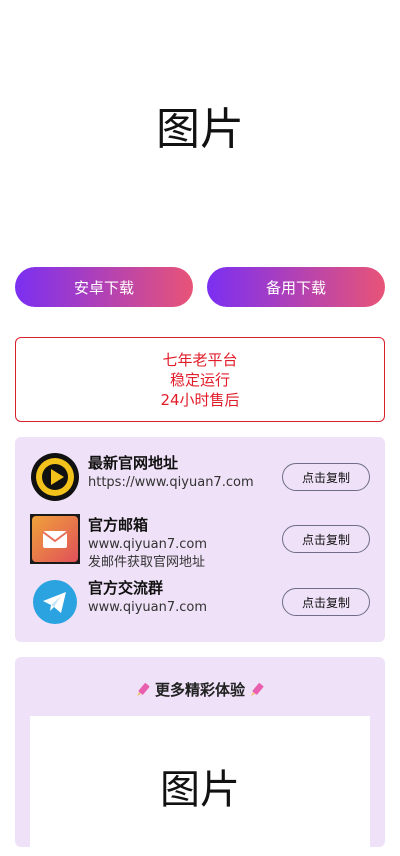 Image resolution: width=400 pixels, height=856 pixels. I want to click on official-email-row: 官方邮箱 www.qiyuan7.com 发邮件获取官网地址 点击复制, so click(200, 543).